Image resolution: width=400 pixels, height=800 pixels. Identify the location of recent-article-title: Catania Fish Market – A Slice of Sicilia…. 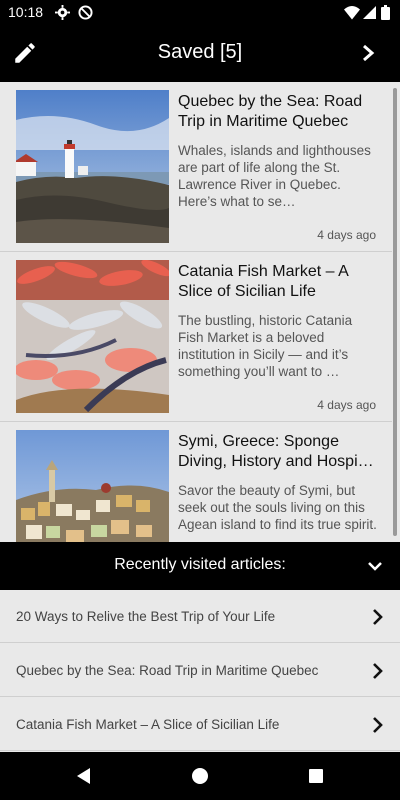
(147, 724).